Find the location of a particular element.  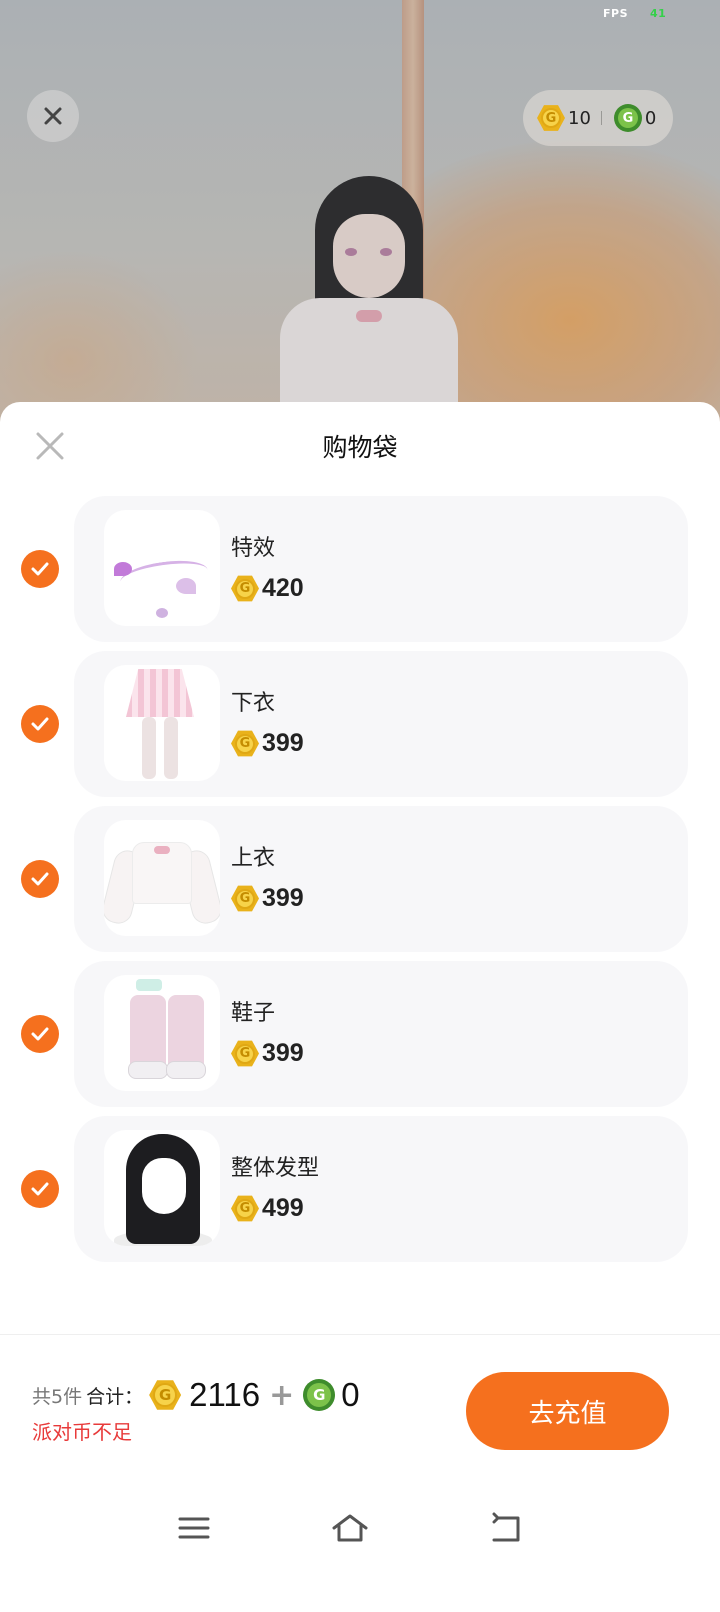

item-price: G 420 is located at coordinates (267, 588).